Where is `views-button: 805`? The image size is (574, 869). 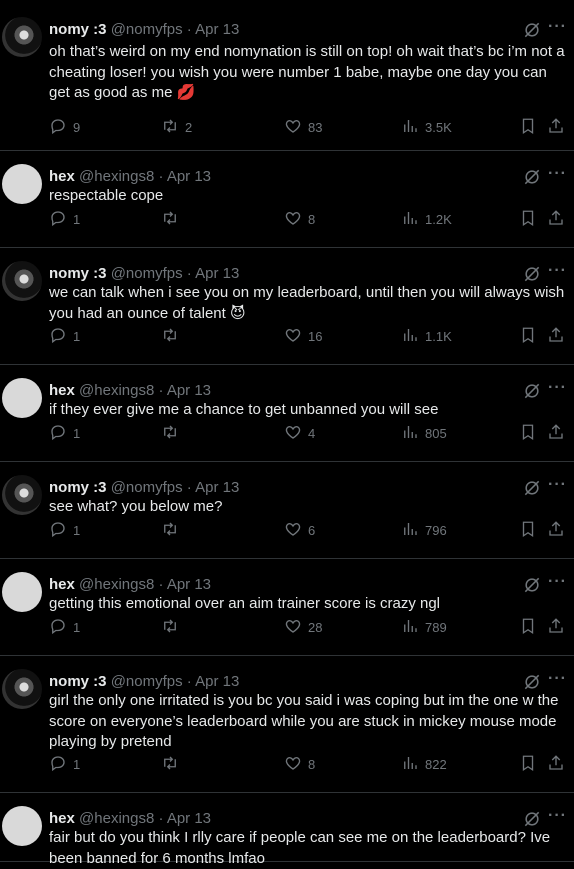
views-button: 805 is located at coordinates (424, 433).